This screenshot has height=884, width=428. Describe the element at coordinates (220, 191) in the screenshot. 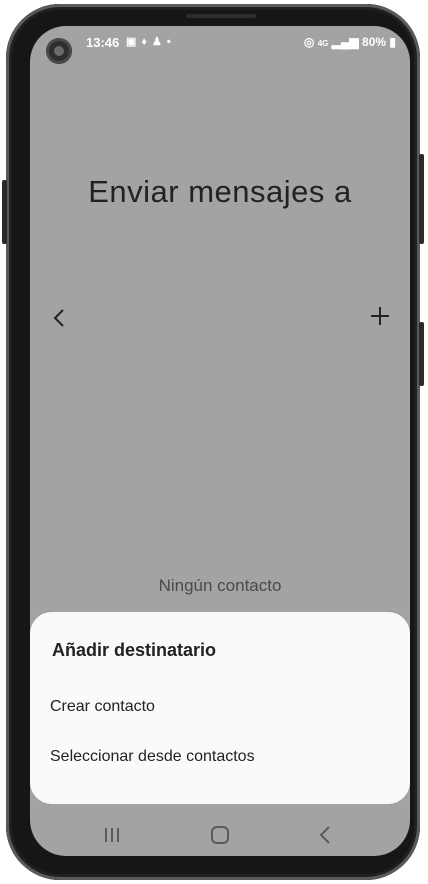

I see `page-title: Enviar mensajes a` at that location.